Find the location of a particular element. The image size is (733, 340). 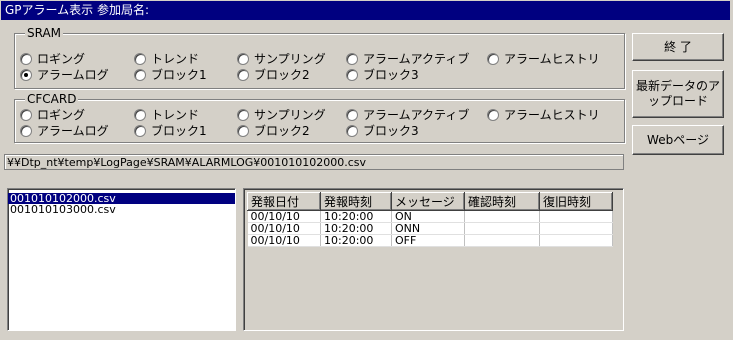

cfcard-group-label: CFCARD is located at coordinates (52, 99).